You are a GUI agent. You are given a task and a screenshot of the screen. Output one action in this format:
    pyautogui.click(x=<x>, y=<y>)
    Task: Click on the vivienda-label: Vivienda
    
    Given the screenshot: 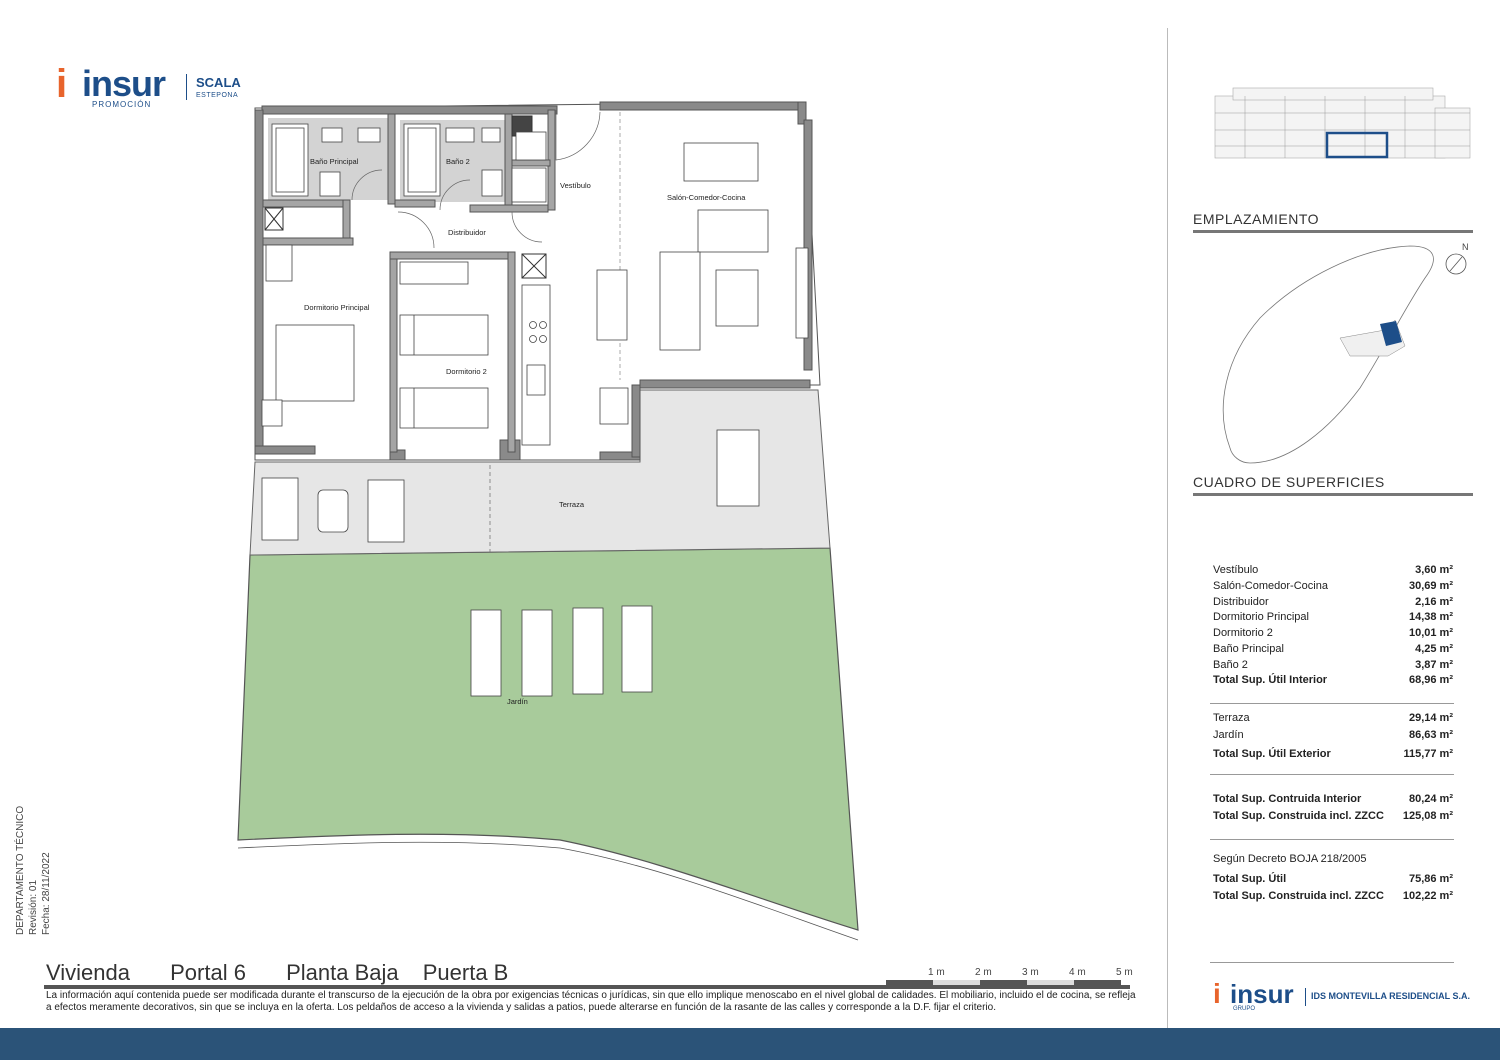 What is the action you would take?
    pyautogui.click(x=88, y=972)
    